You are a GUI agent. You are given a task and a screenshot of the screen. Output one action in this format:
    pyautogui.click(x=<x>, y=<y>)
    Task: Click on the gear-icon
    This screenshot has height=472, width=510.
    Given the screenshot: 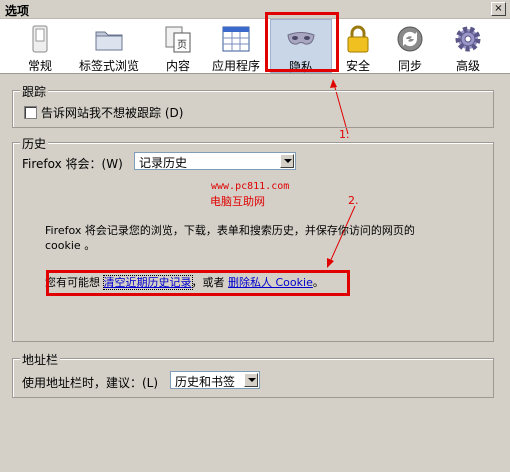 What is the action you would take?
    pyautogui.click(x=468, y=39)
    